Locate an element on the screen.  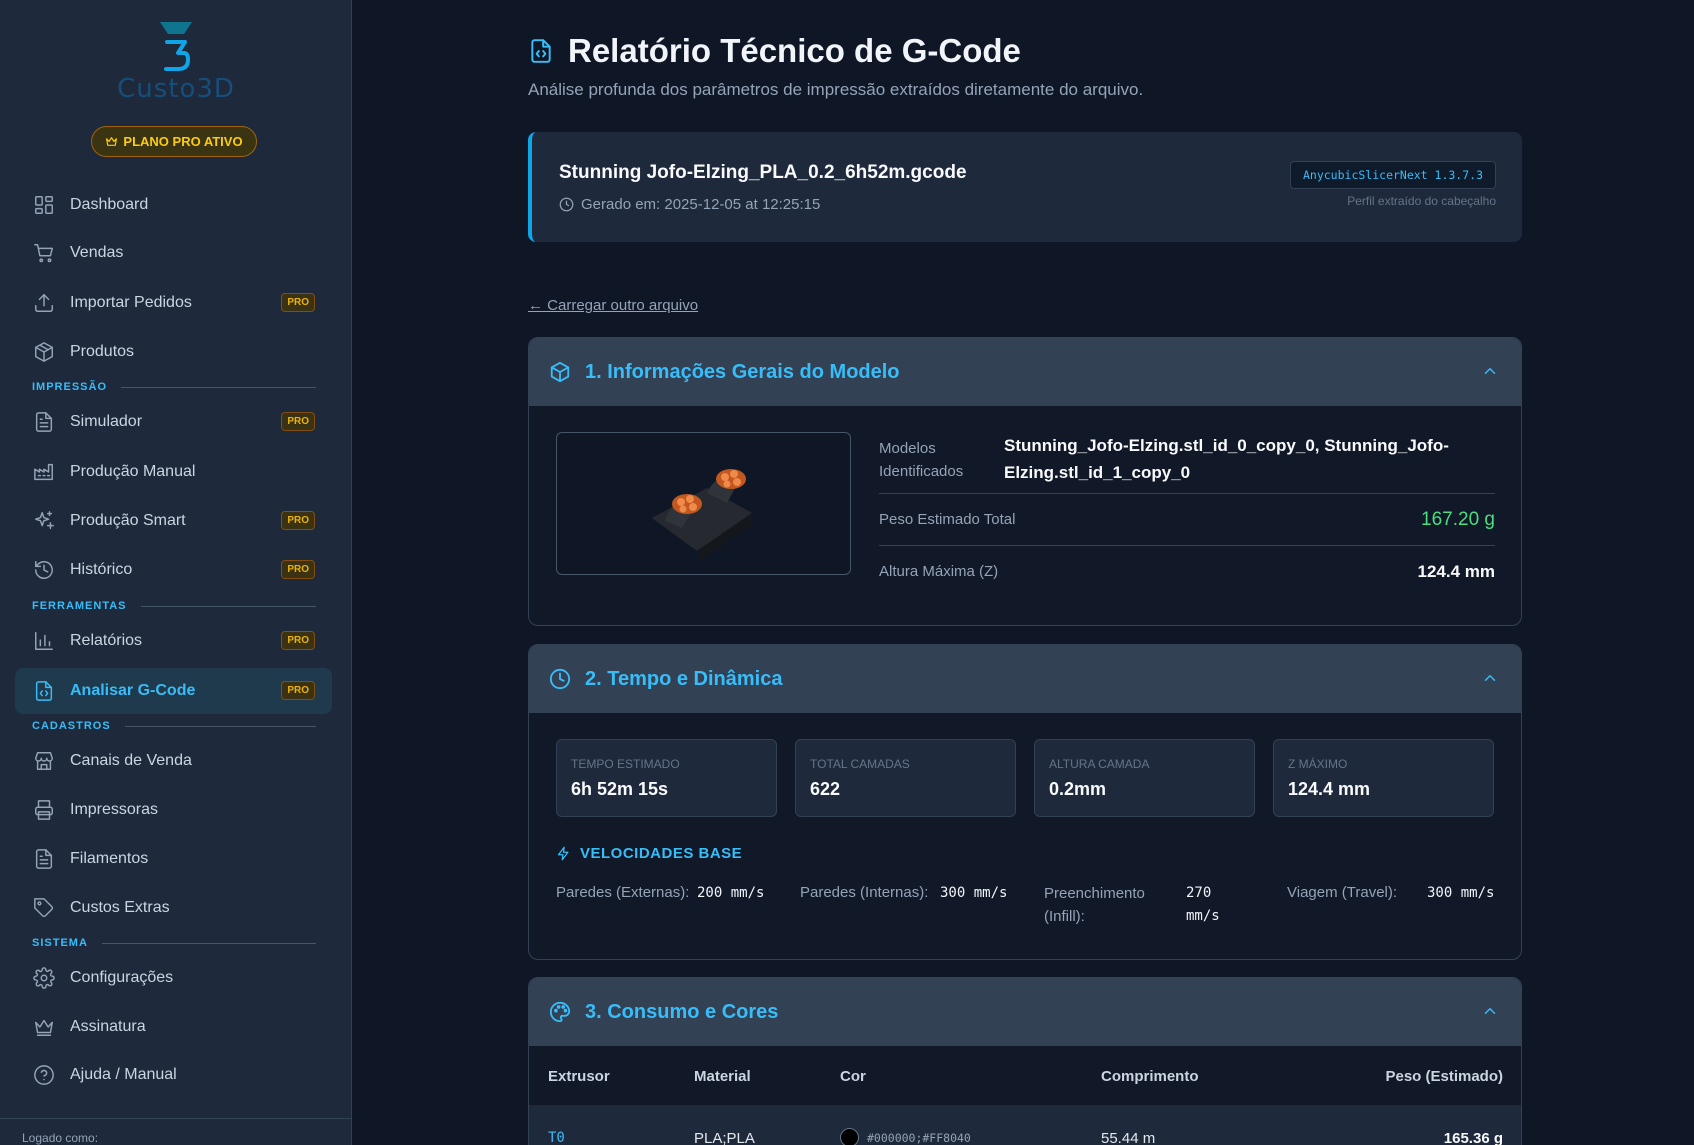
stat-value: 0.2mm is located at coordinates (1078, 789).